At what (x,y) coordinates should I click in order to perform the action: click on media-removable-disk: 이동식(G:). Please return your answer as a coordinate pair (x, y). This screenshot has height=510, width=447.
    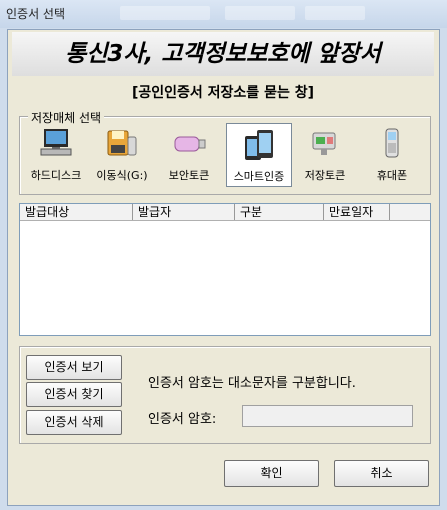
    Looking at the image, I should click on (122, 154).